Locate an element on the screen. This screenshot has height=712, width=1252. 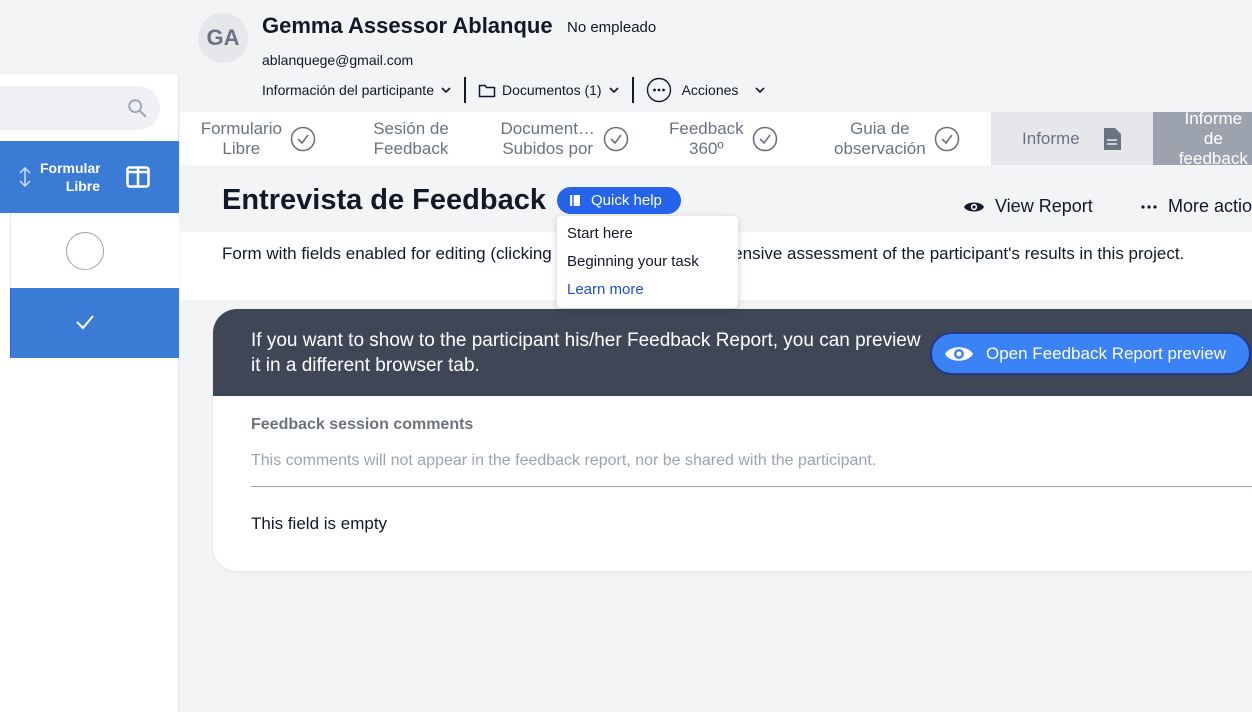
columns-icon is located at coordinates (138, 177).